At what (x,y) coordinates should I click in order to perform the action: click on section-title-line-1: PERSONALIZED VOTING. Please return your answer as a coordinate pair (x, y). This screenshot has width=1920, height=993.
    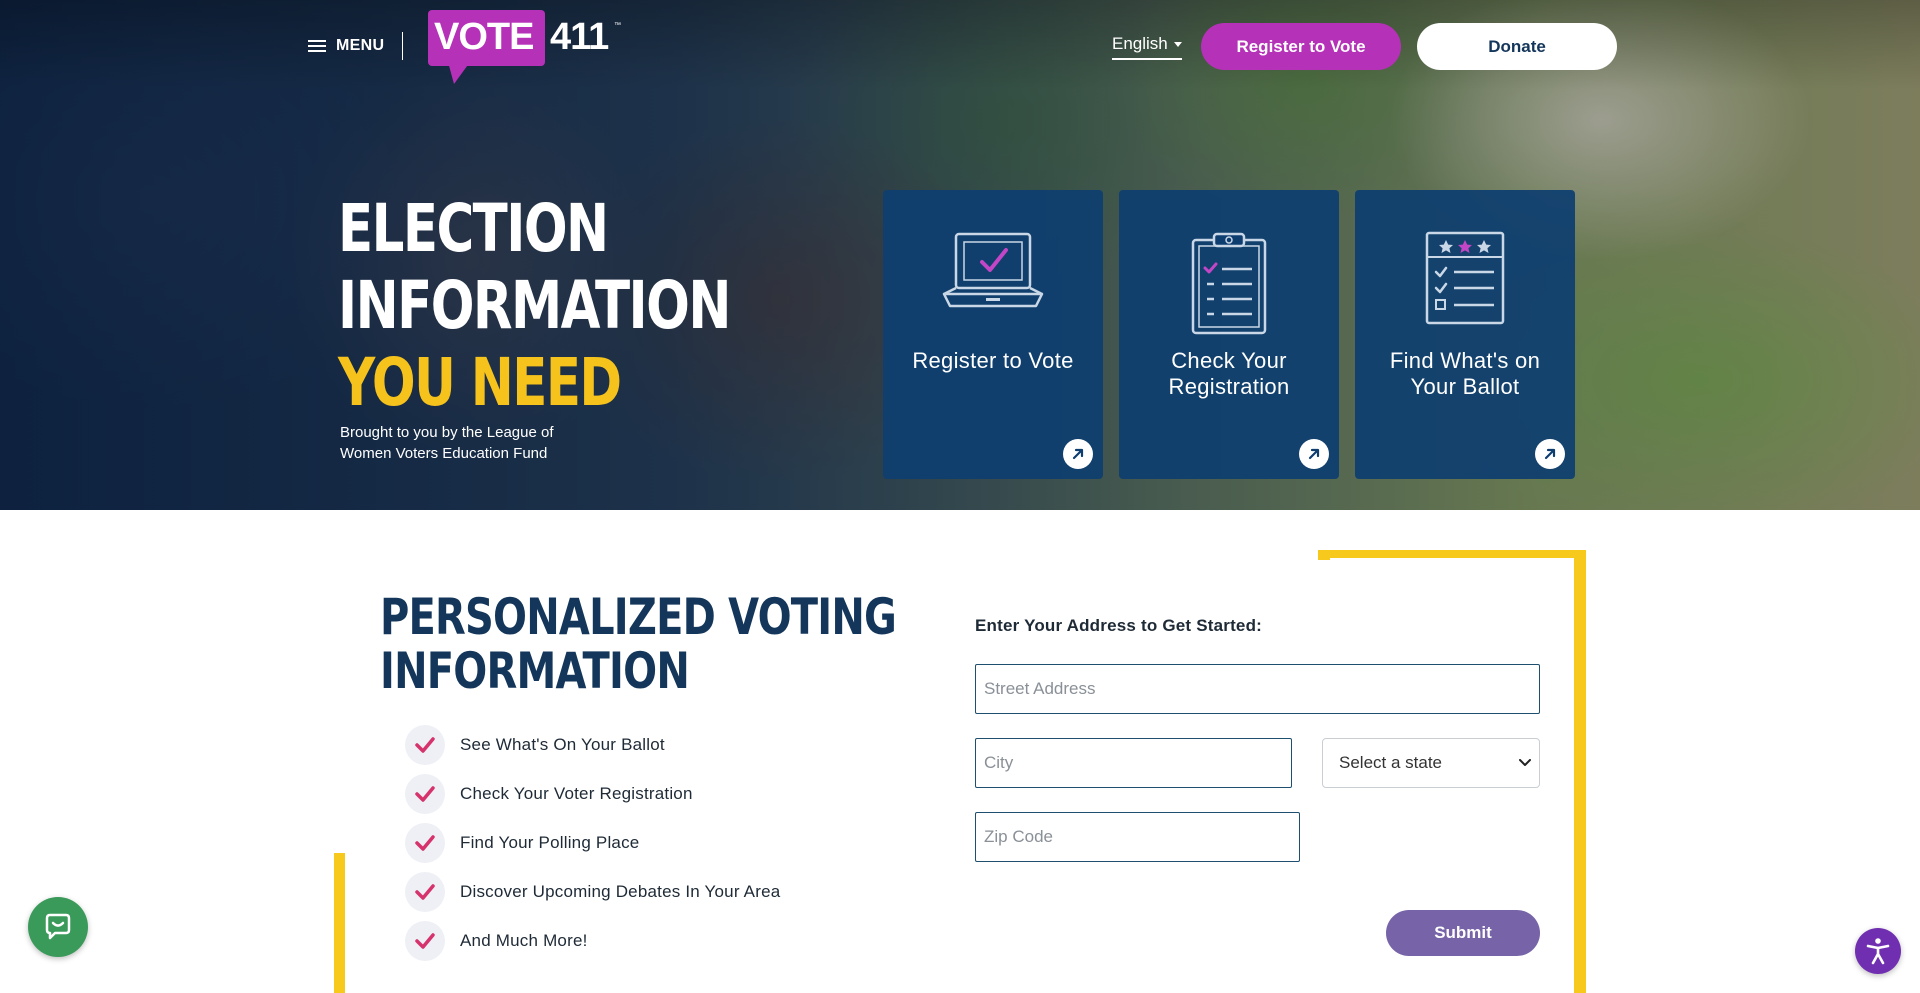
    Looking at the image, I should click on (638, 617).